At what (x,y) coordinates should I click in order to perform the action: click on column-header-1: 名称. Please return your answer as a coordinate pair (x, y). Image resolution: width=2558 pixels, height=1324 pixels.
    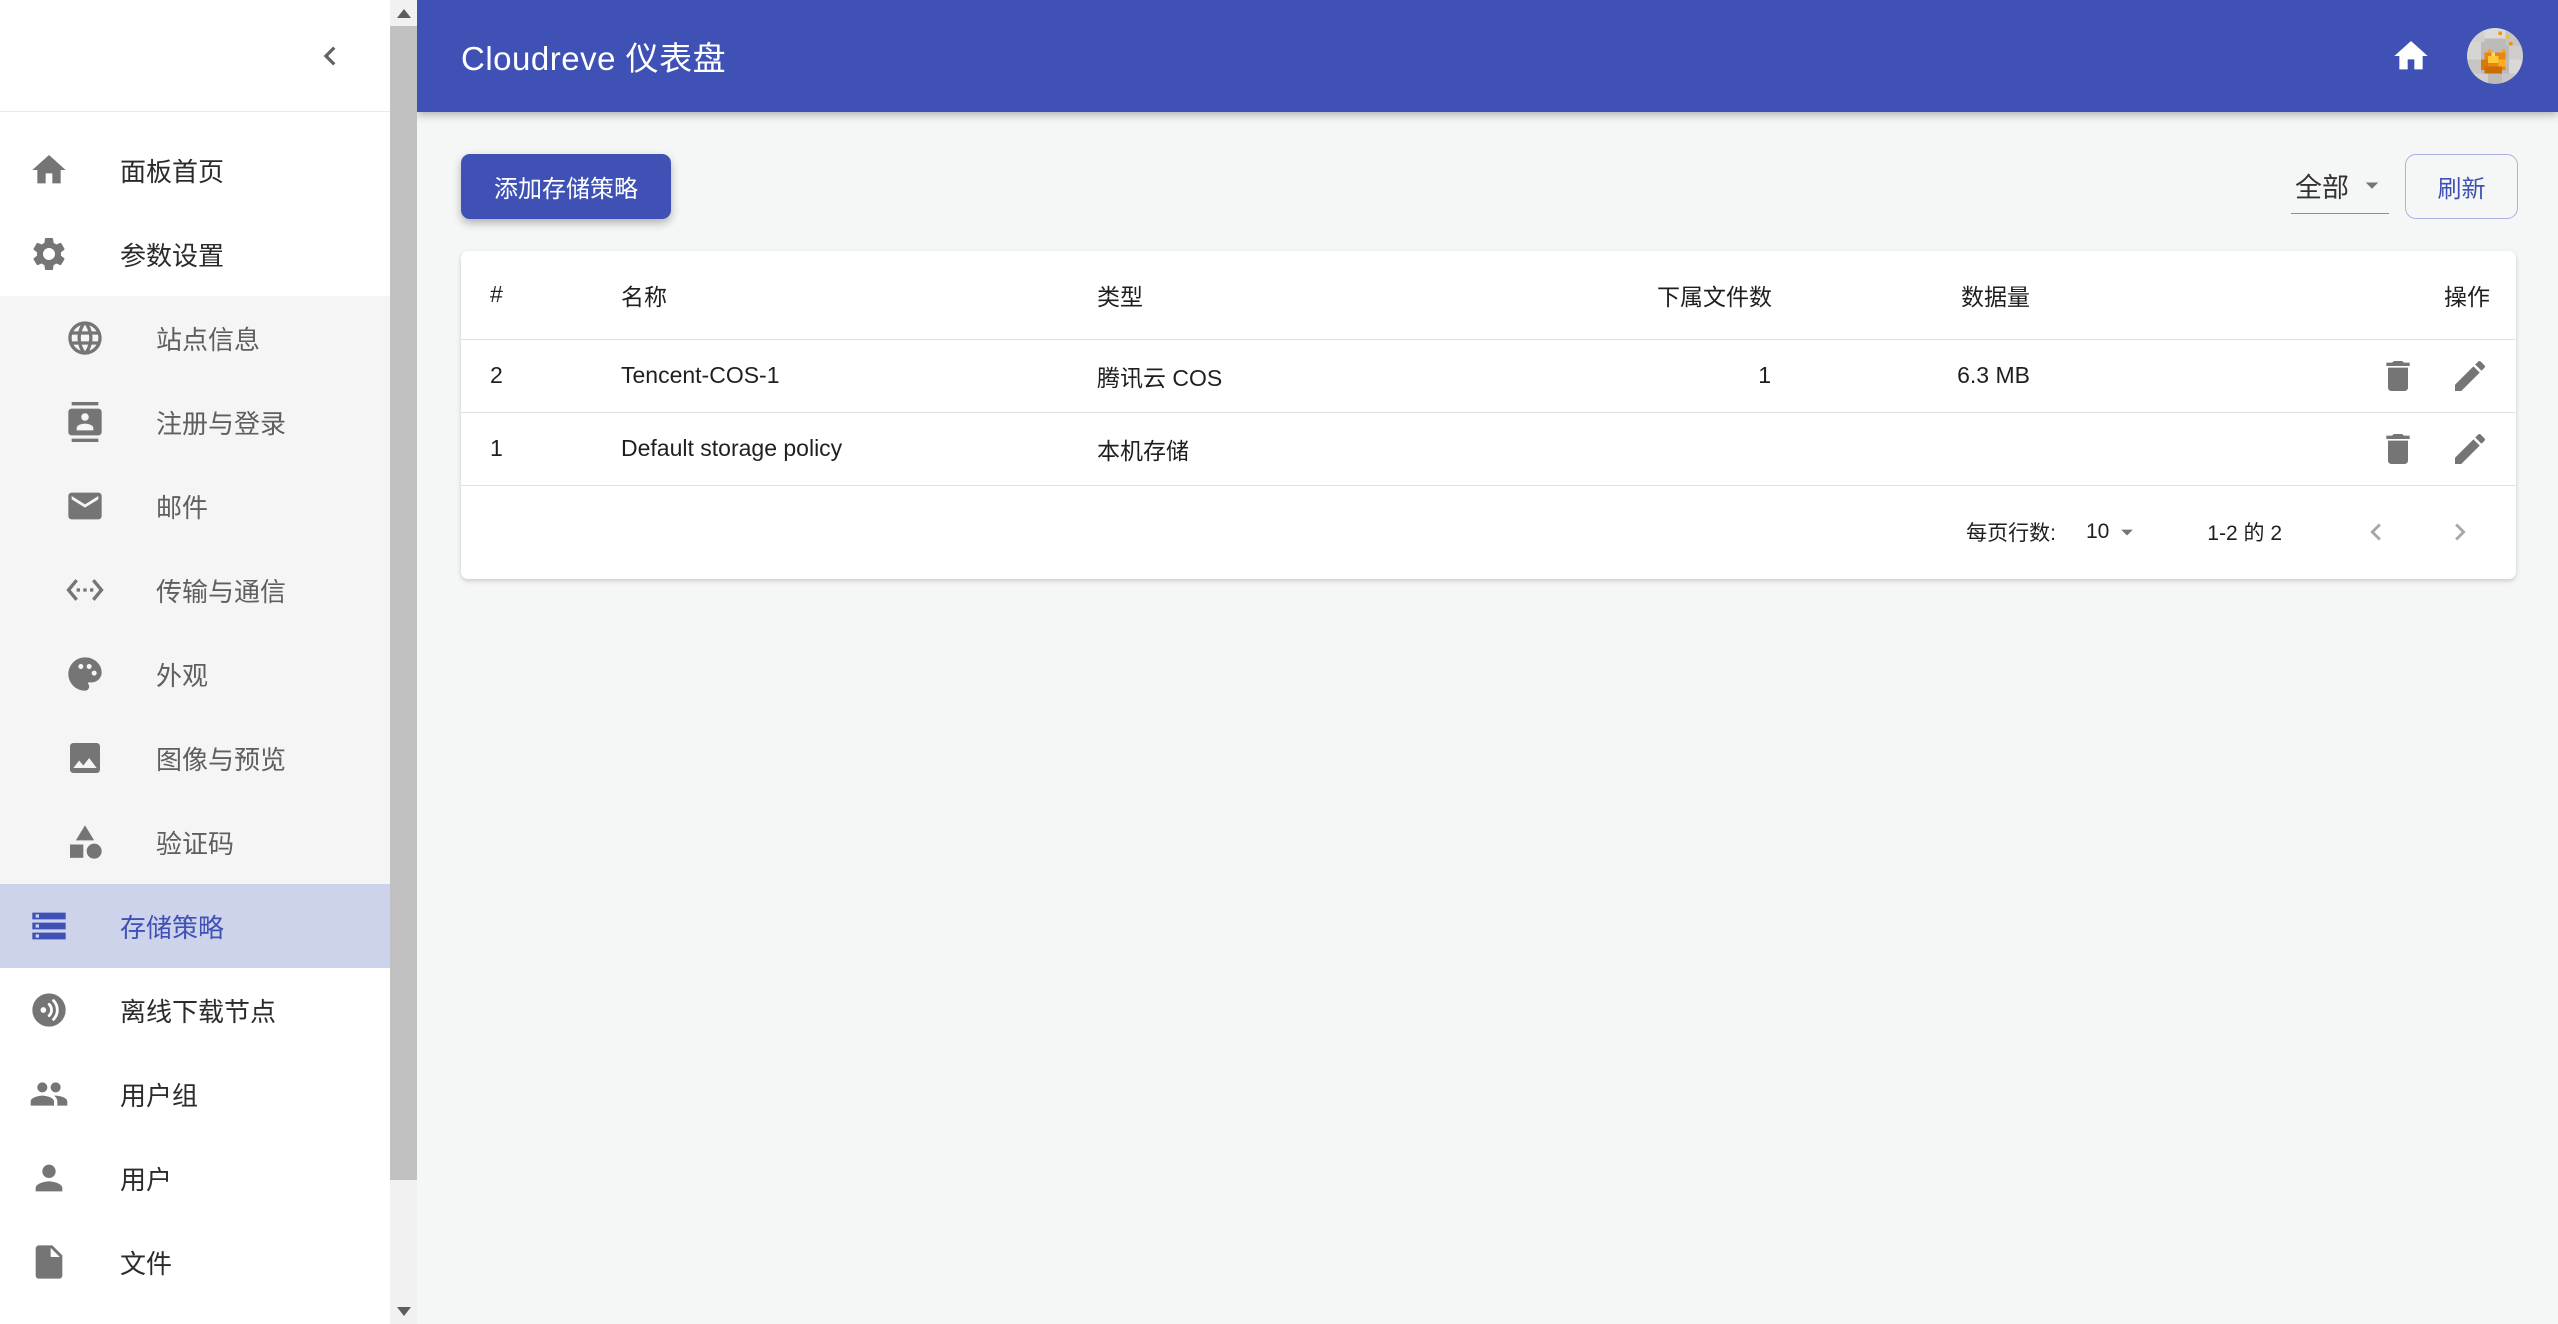
    Looking at the image, I should click on (859, 295).